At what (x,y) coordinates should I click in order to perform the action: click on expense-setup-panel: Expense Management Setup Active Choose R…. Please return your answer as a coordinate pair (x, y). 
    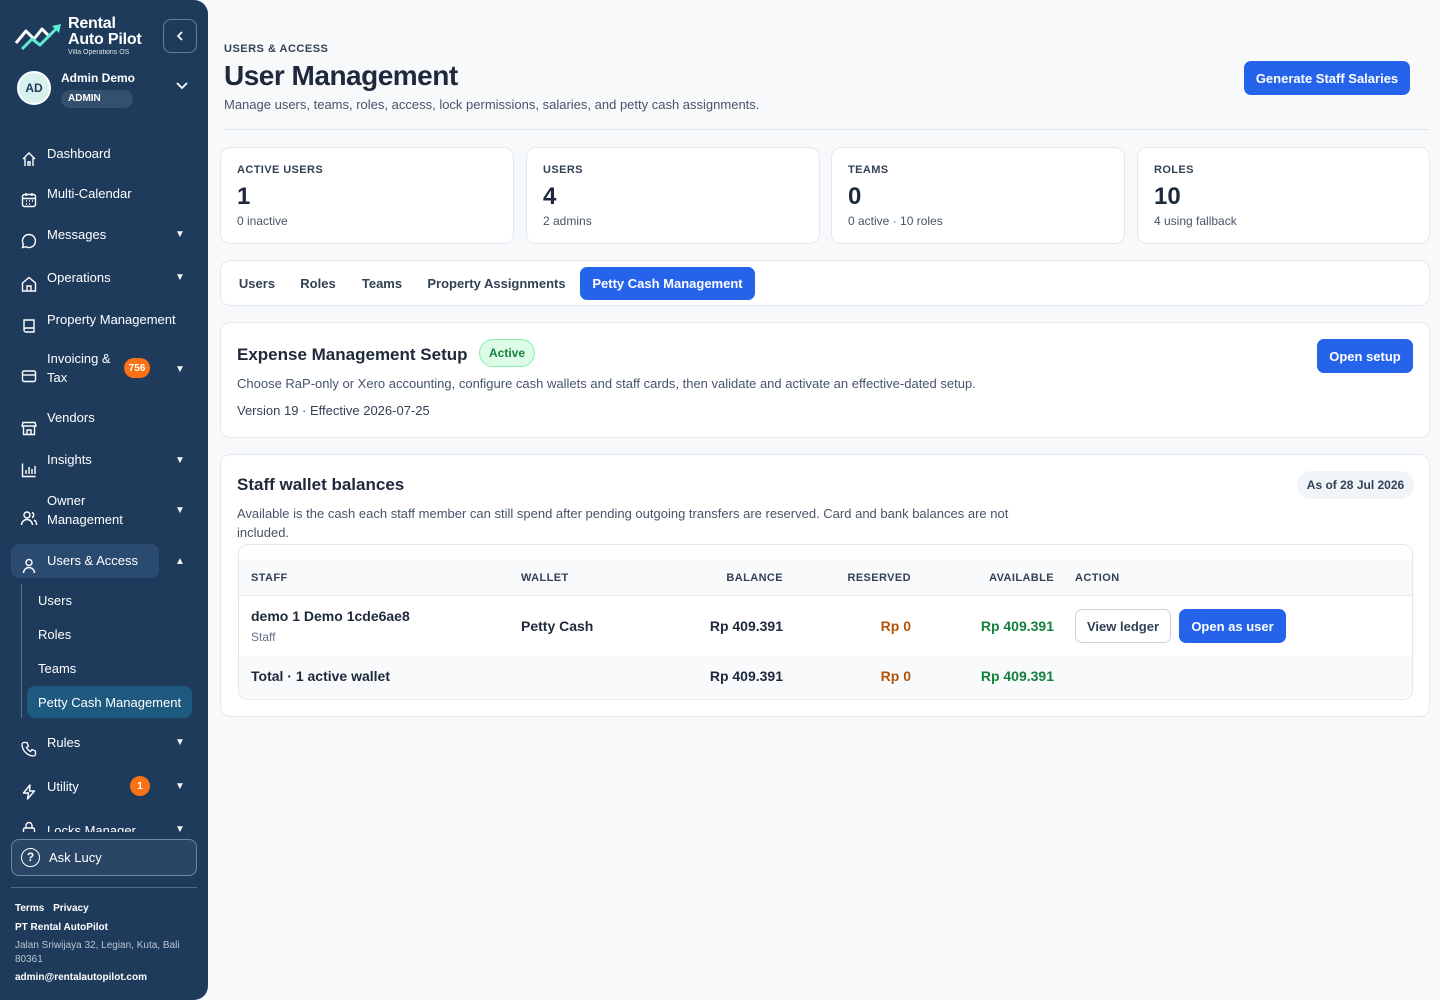
    Looking at the image, I should click on (825, 380).